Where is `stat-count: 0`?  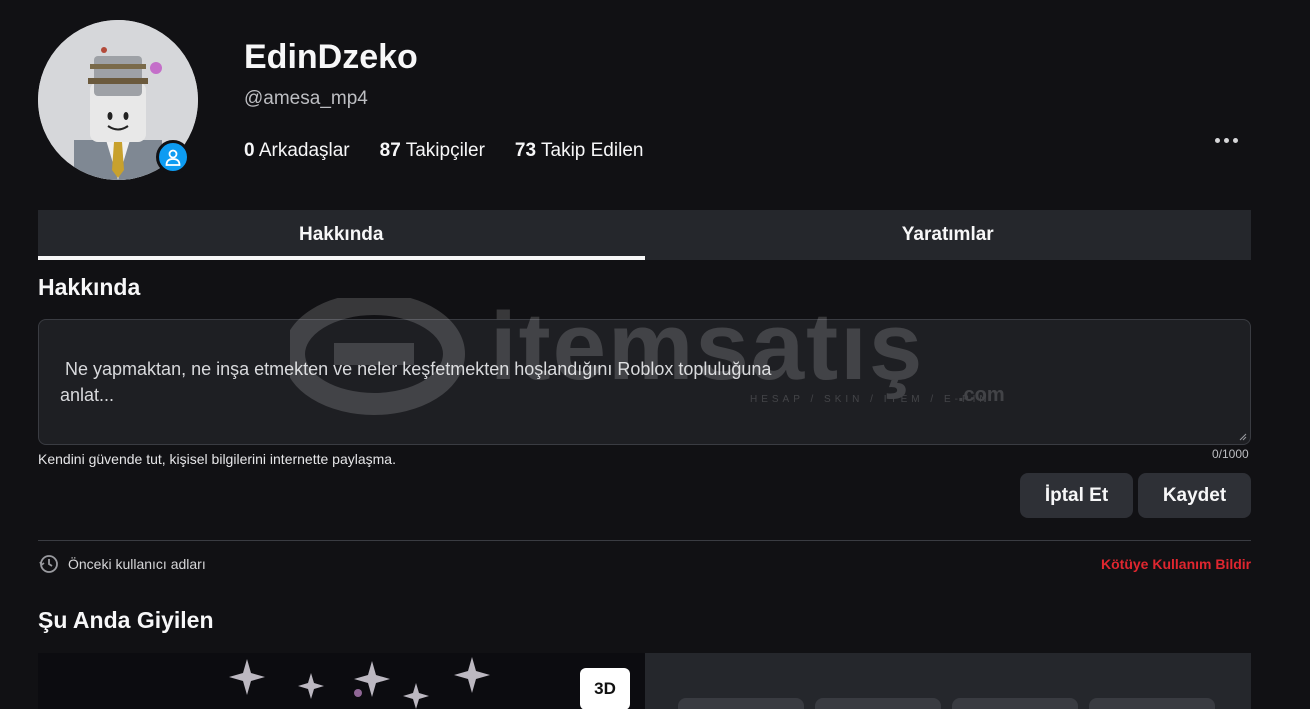 stat-count: 0 is located at coordinates (249, 150).